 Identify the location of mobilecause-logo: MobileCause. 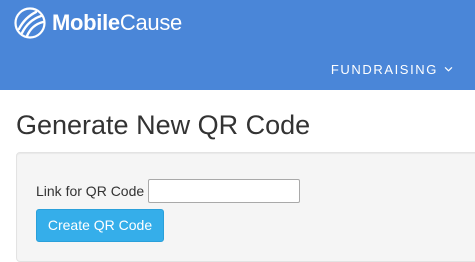
(98, 23).